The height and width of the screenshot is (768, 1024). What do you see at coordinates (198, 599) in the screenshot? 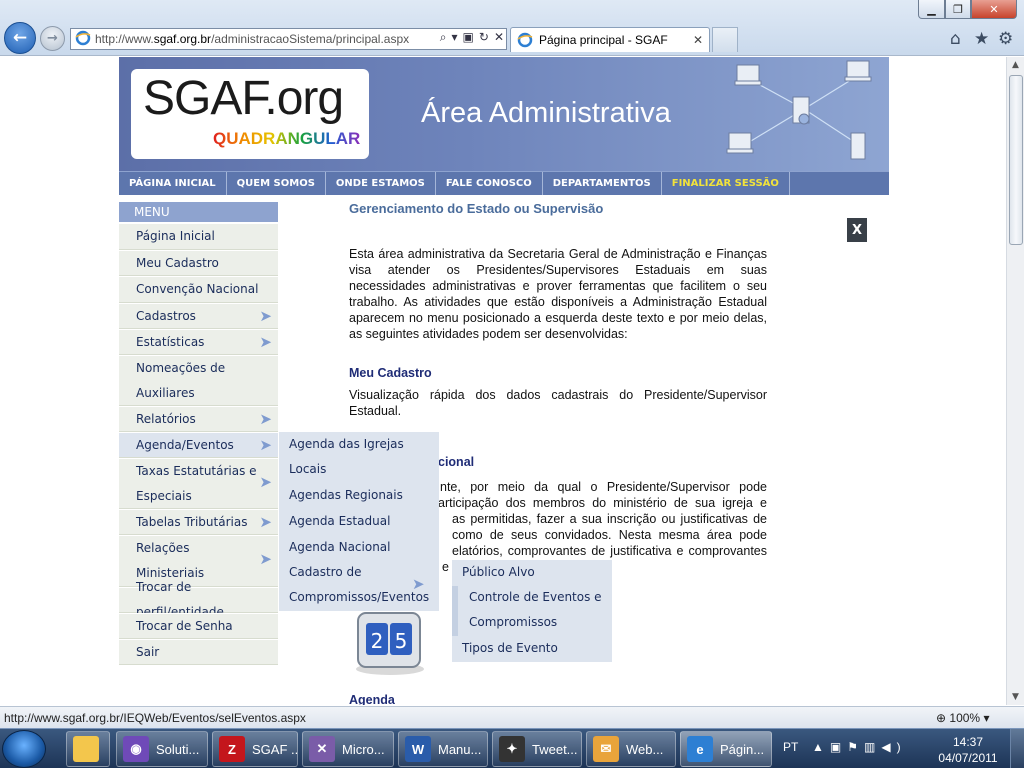
I see `menu-item-trocar-perfil: Trocar de perfil/entidade` at bounding box center [198, 599].